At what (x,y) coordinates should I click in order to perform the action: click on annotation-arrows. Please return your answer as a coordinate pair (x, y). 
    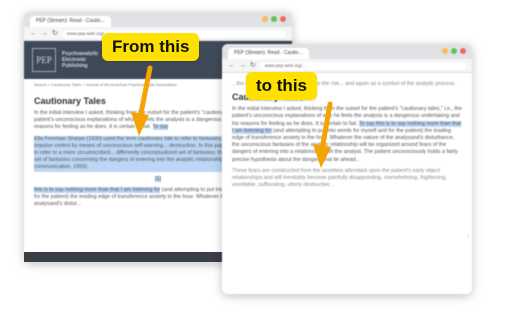
    Looking at the image, I should click on (232, 116).